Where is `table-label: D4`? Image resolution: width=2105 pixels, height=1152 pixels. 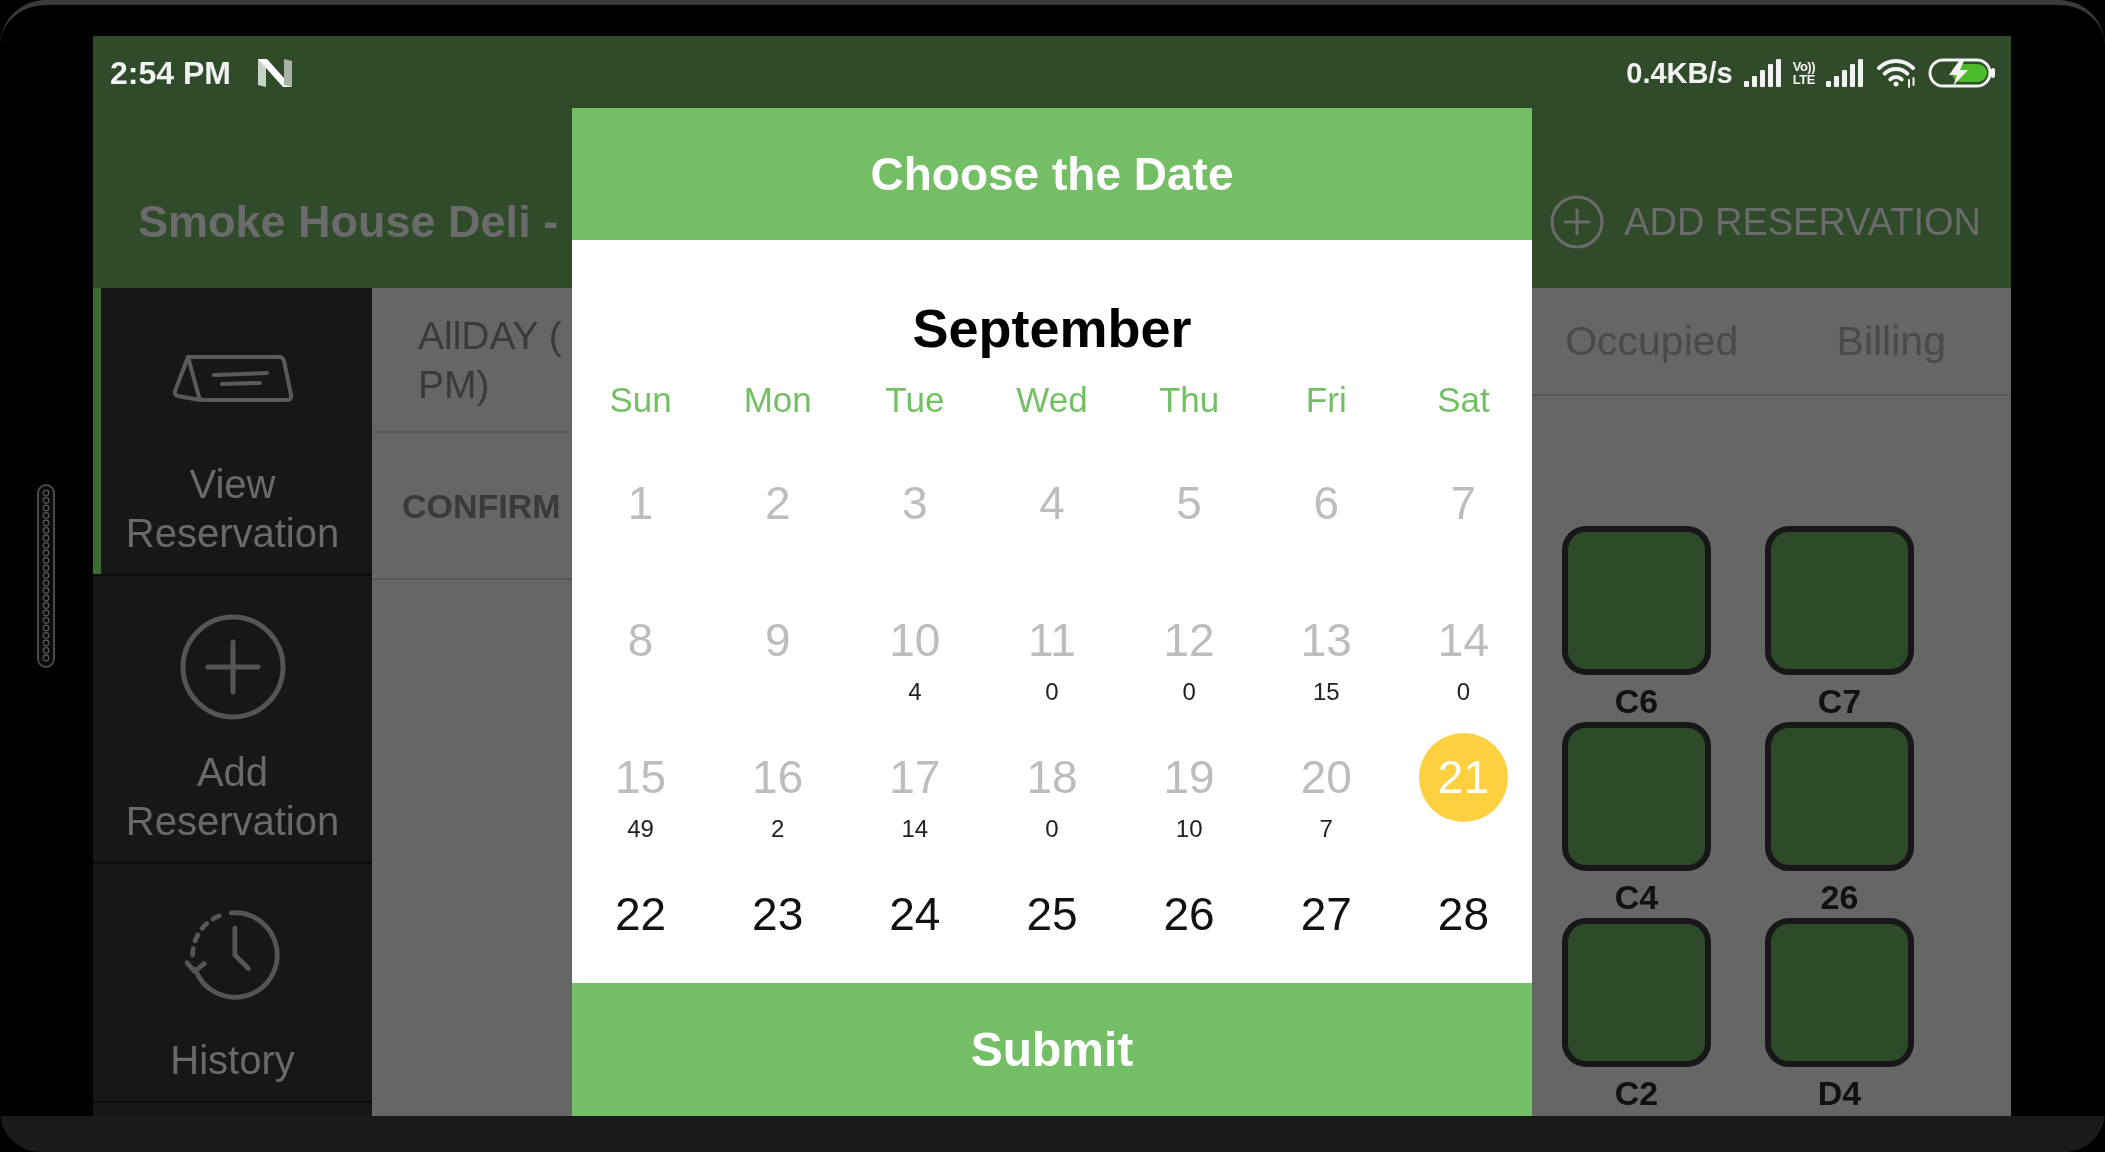 table-label: D4 is located at coordinates (1839, 1093).